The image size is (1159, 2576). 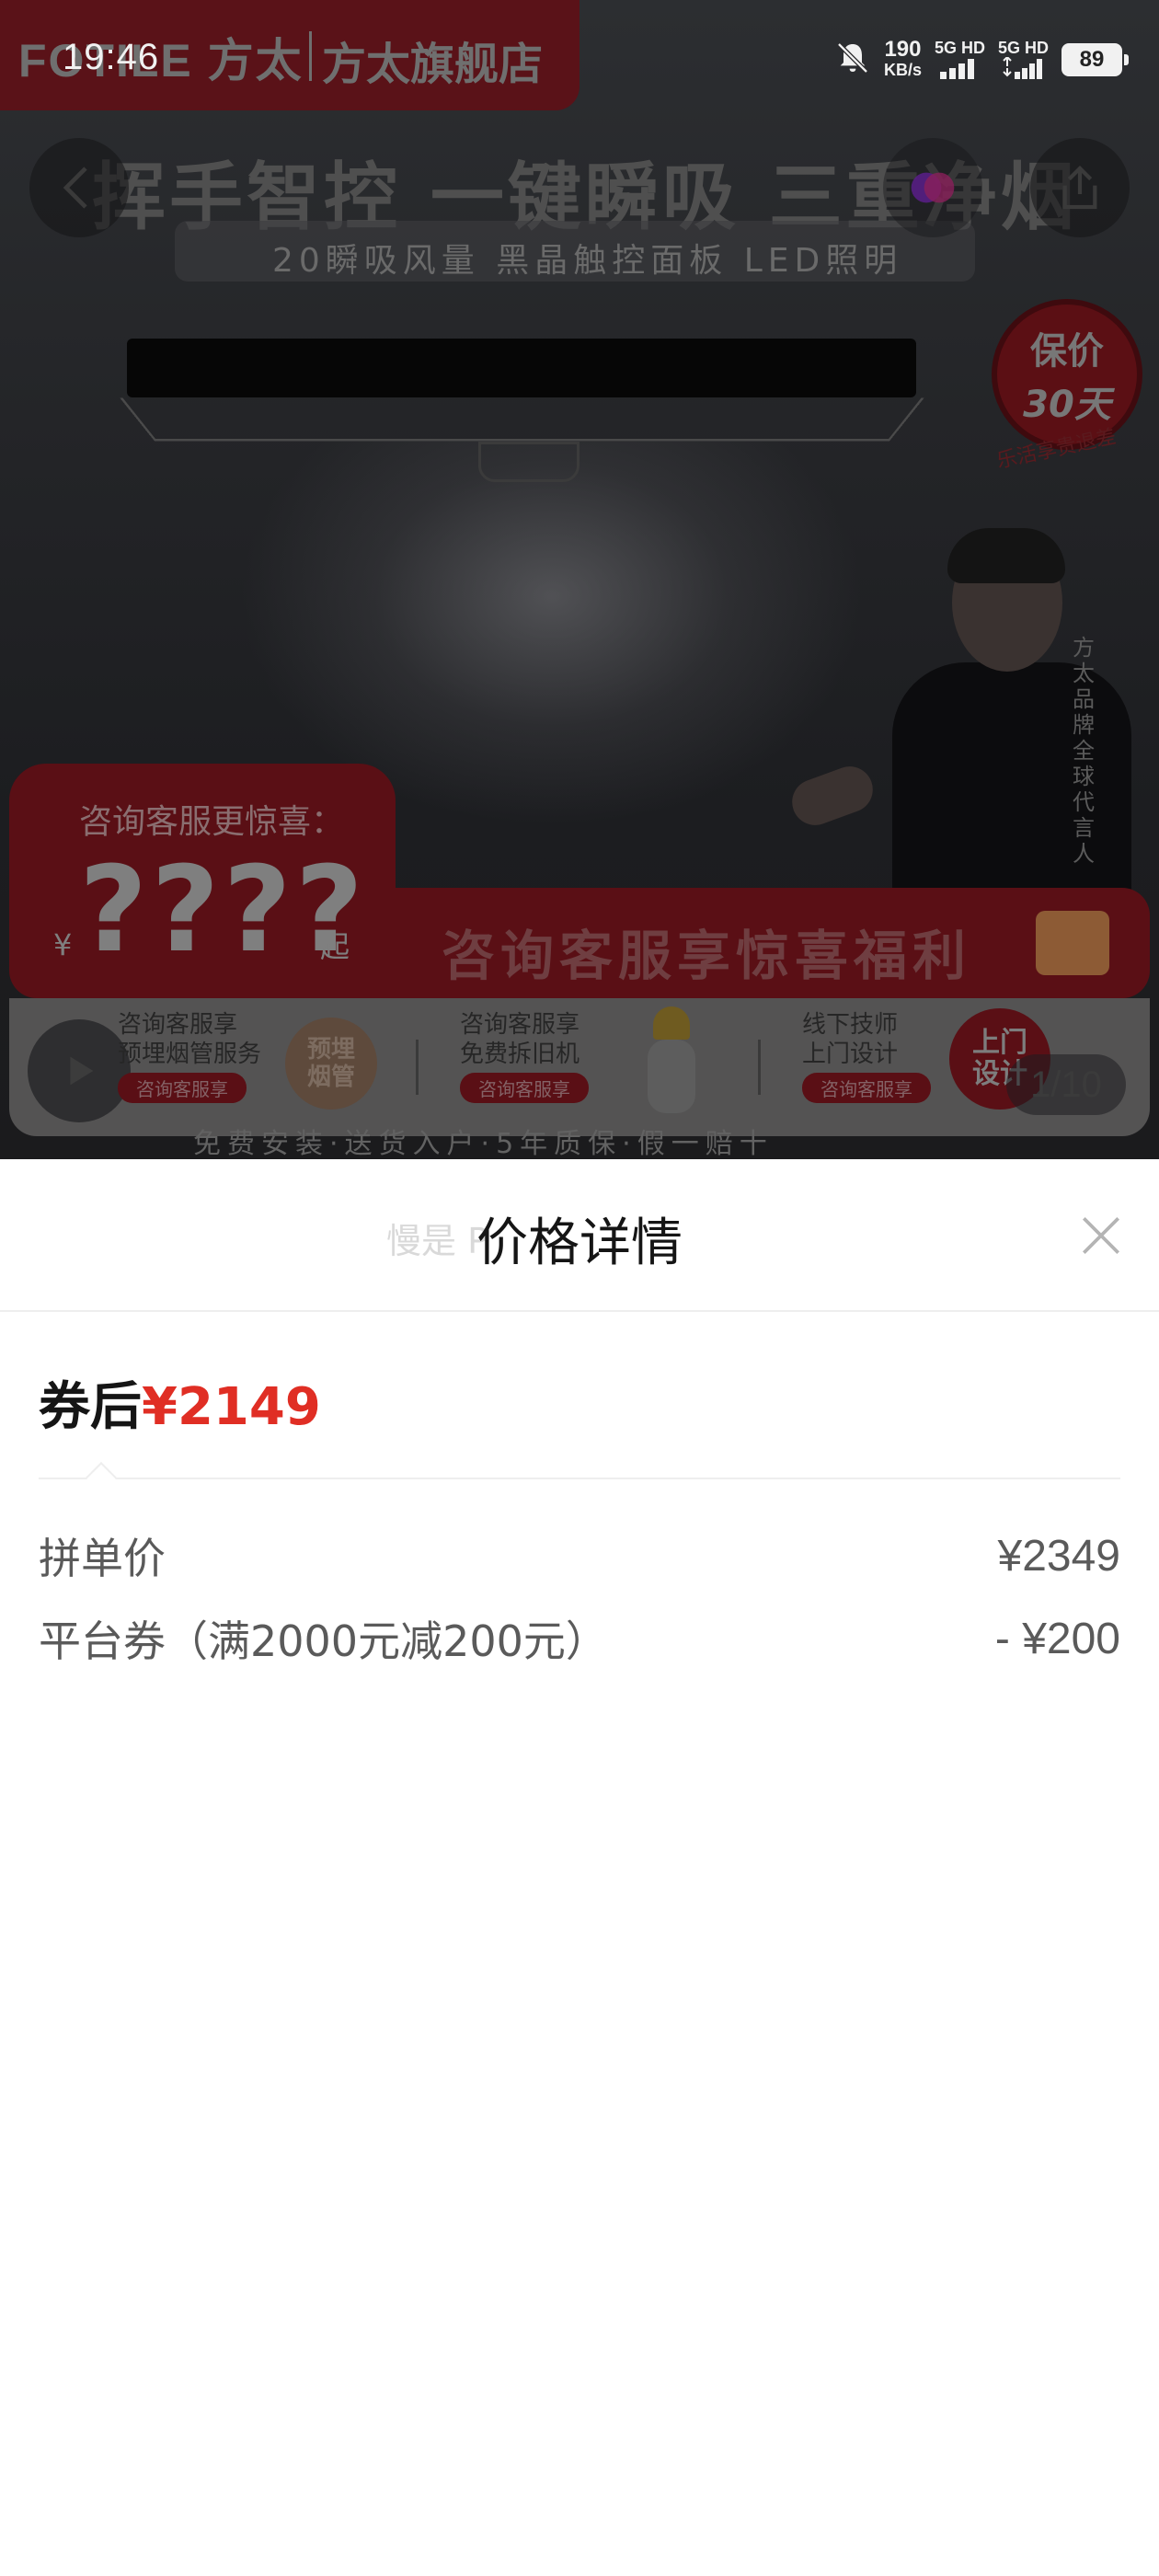 I want to click on service-tag-2: 咨询客服享, so click(x=524, y=1088).